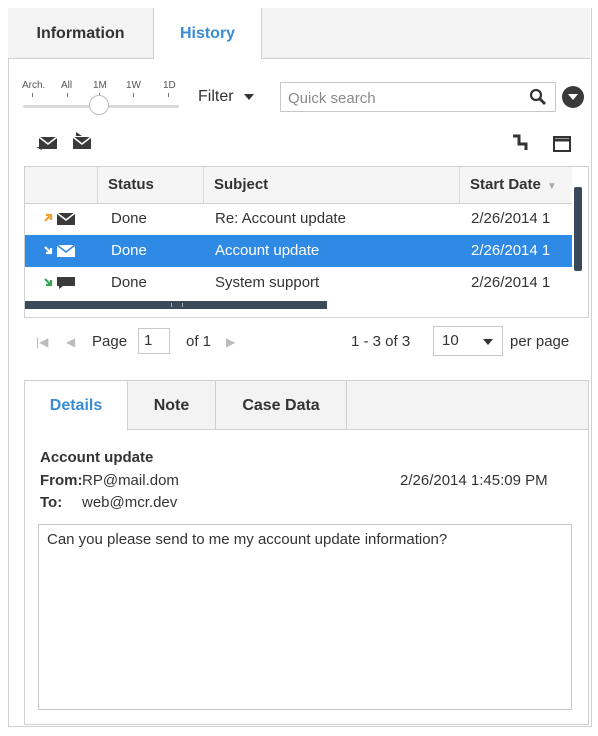  I want to click on tab-details: Details, so click(76, 405).